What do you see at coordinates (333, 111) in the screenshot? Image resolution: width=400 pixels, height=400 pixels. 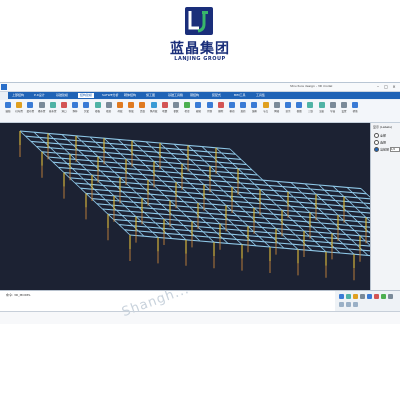 I see `tool-button-29: 导出` at bounding box center [333, 111].